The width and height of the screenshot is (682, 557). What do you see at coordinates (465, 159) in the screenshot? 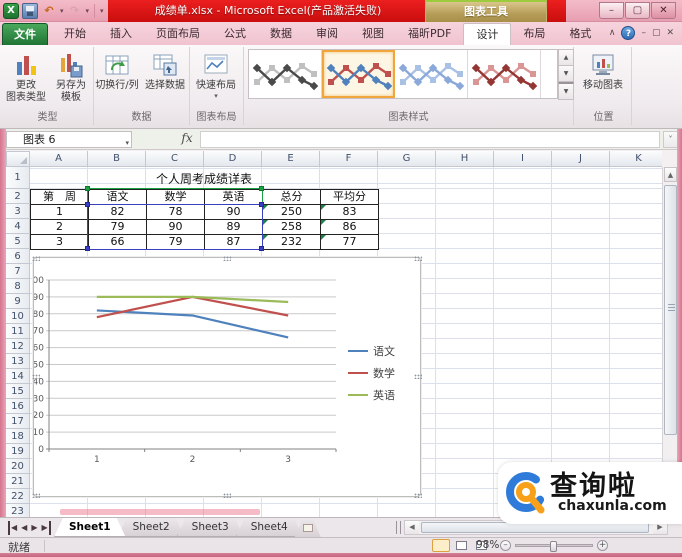
I see `column-header-H: H` at bounding box center [465, 159].